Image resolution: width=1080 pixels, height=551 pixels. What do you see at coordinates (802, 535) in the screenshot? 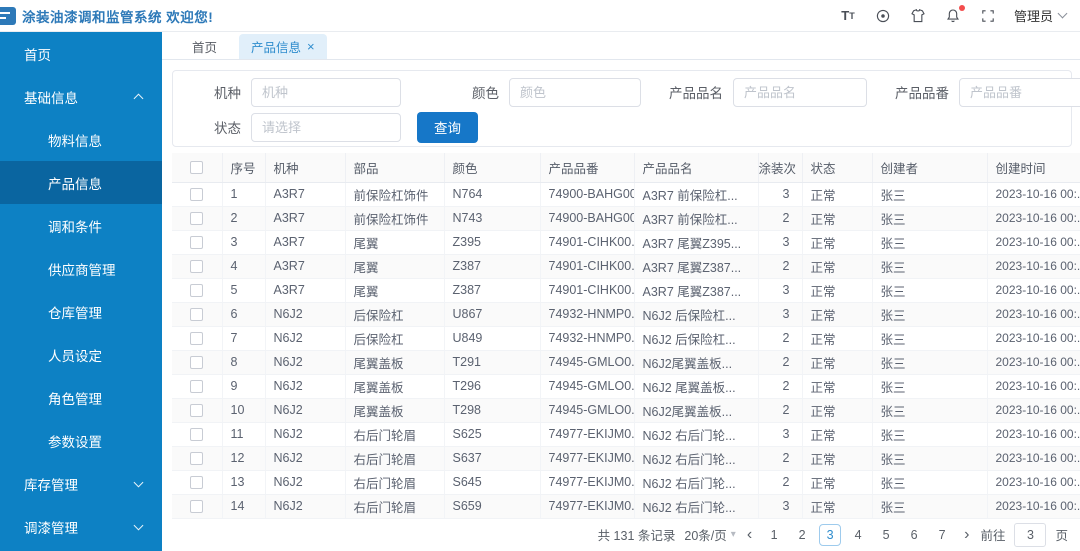
I see `page-number-button: 2` at bounding box center [802, 535].